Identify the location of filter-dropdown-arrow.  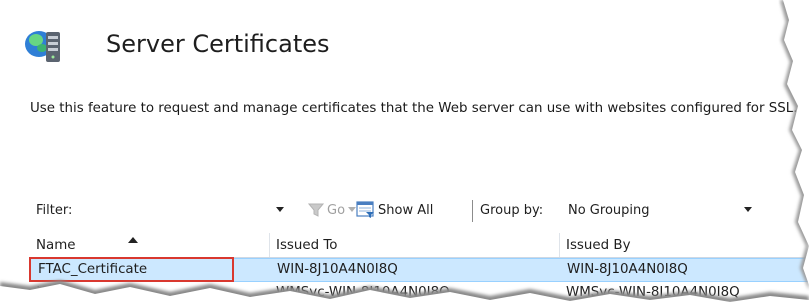
(280, 209).